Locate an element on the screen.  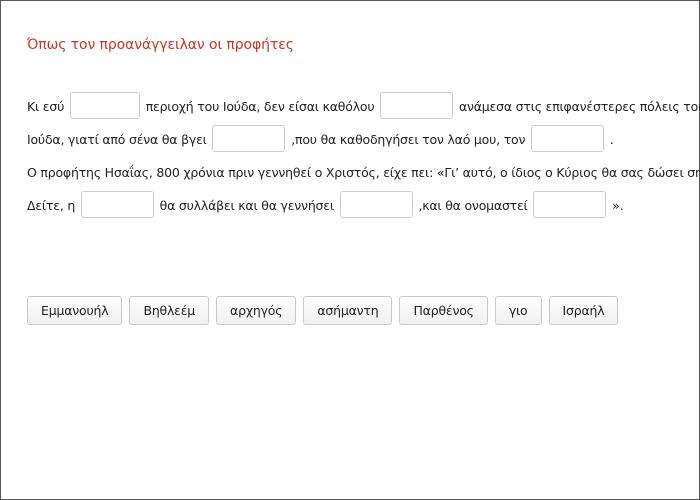
text-segment: ». is located at coordinates (618, 205).